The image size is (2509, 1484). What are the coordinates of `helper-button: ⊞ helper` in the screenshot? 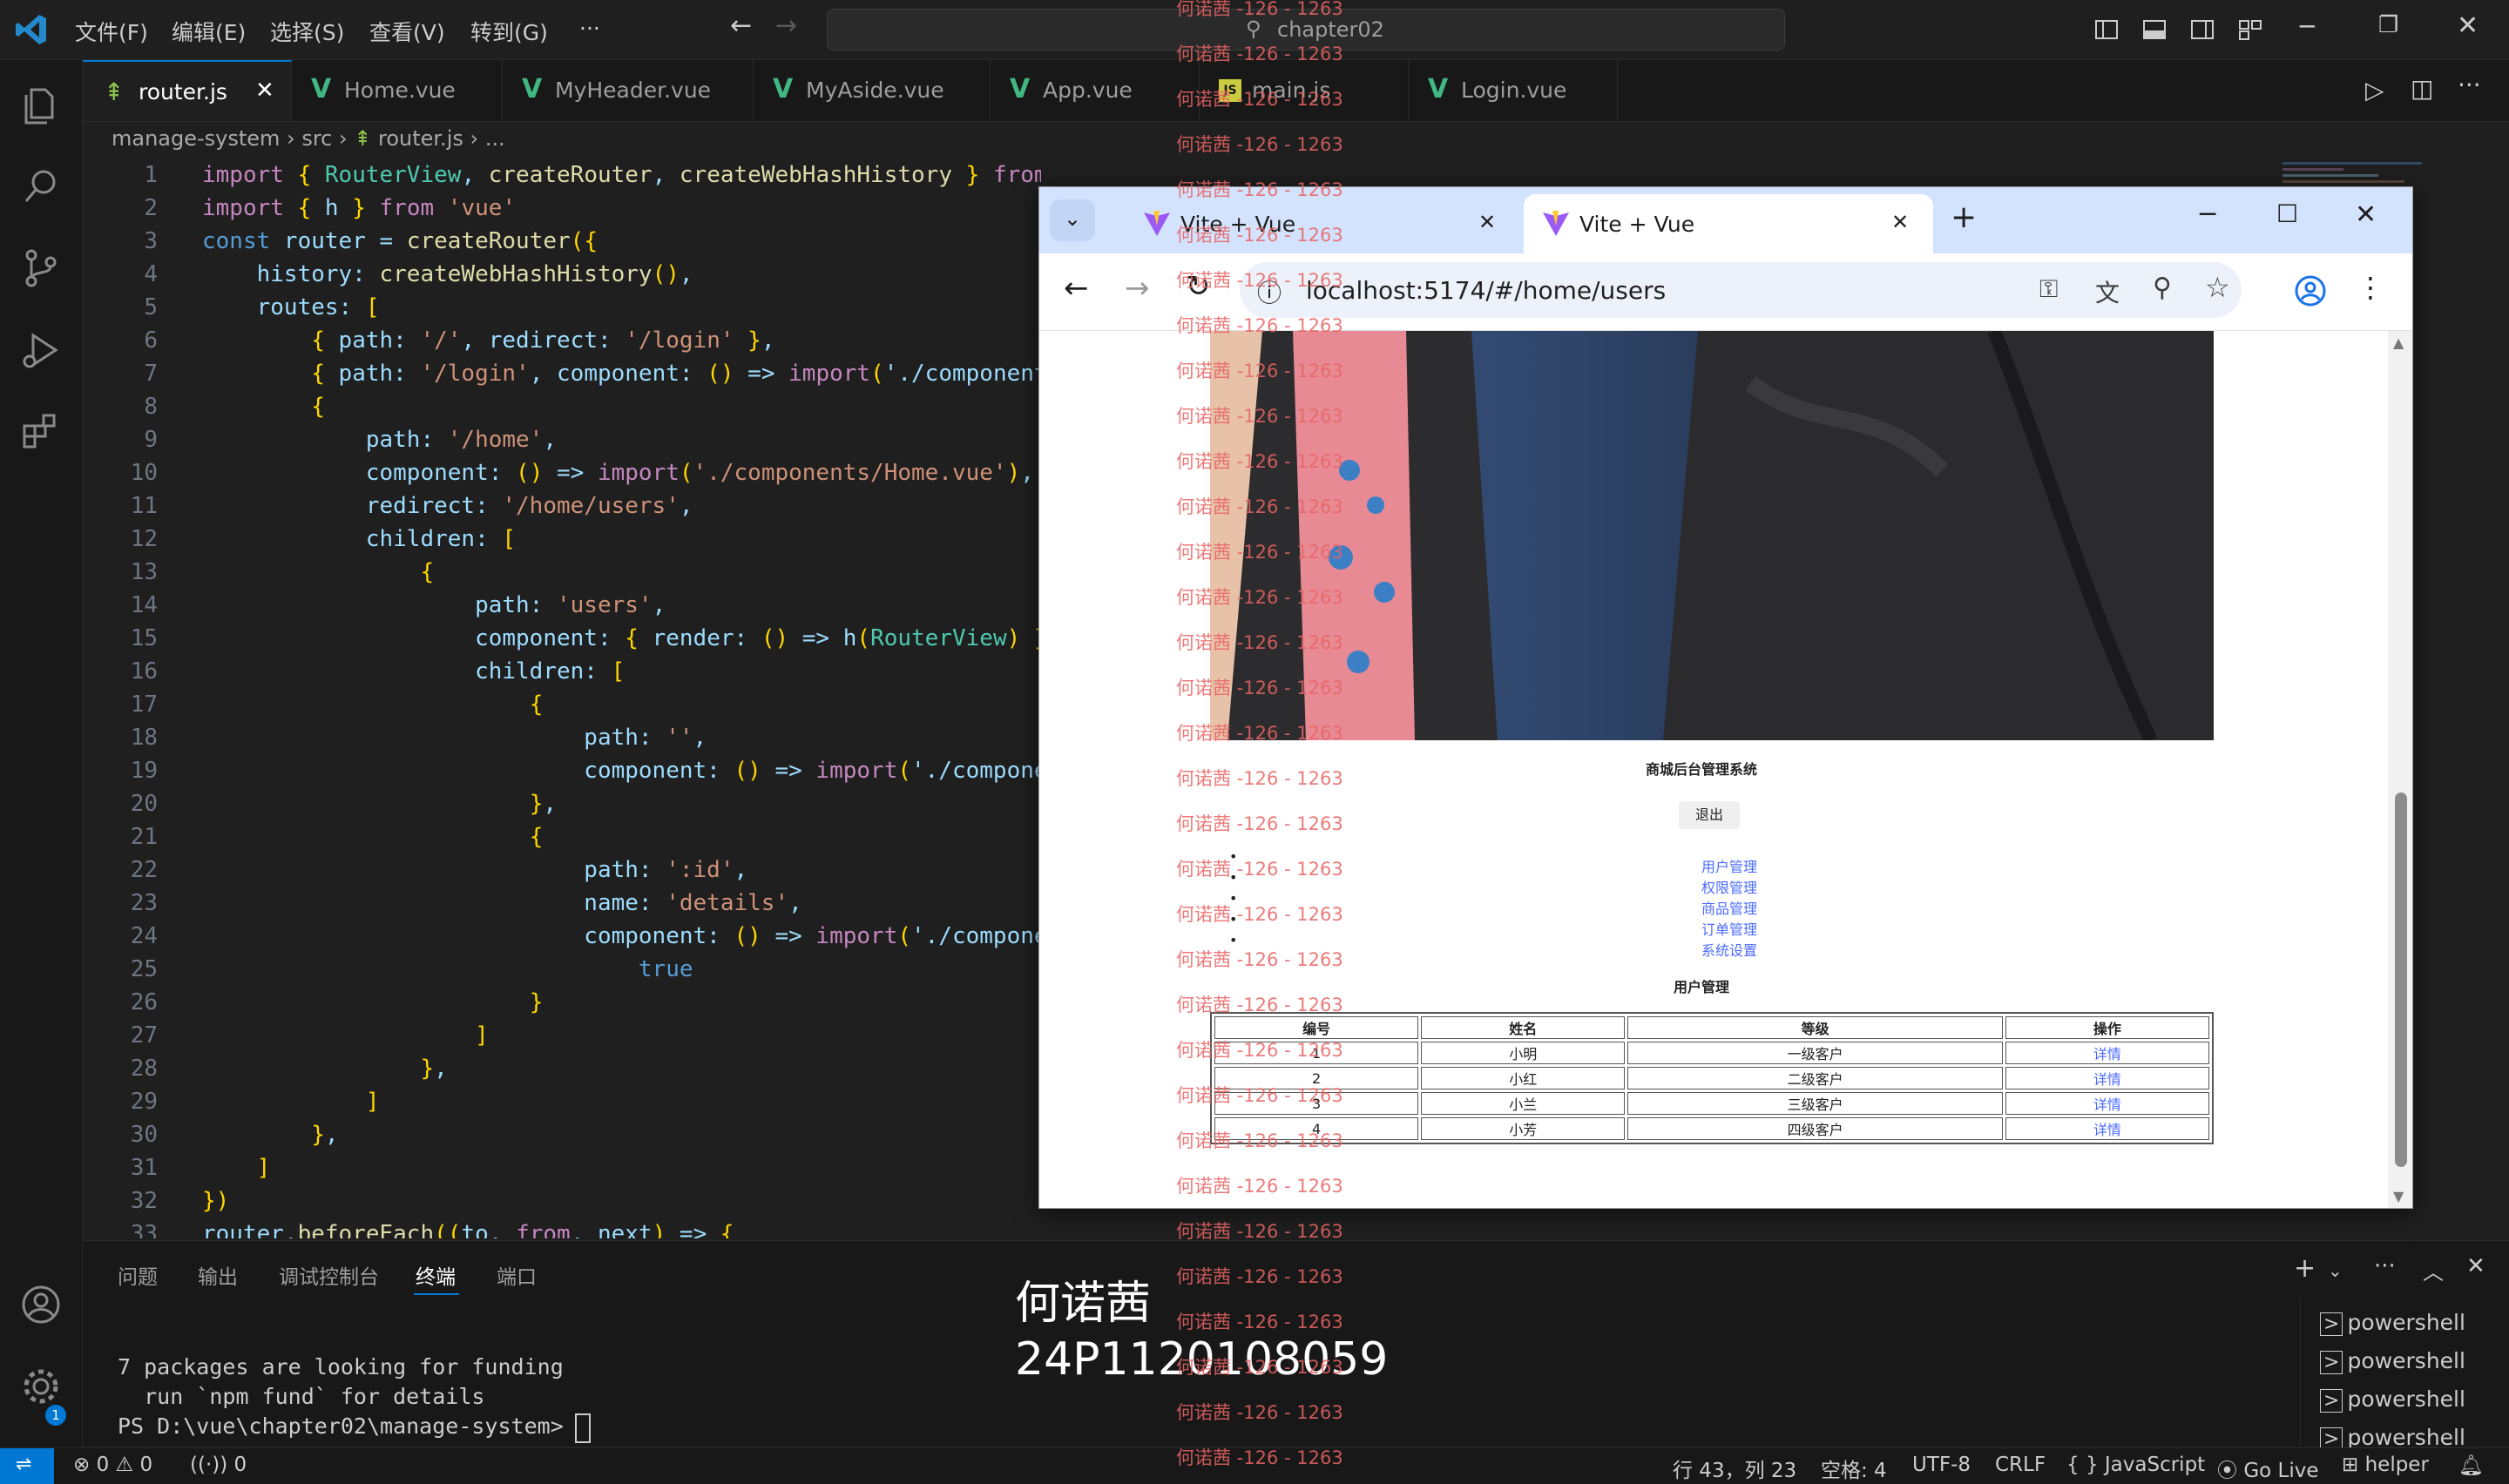 It's located at (2385, 1465).